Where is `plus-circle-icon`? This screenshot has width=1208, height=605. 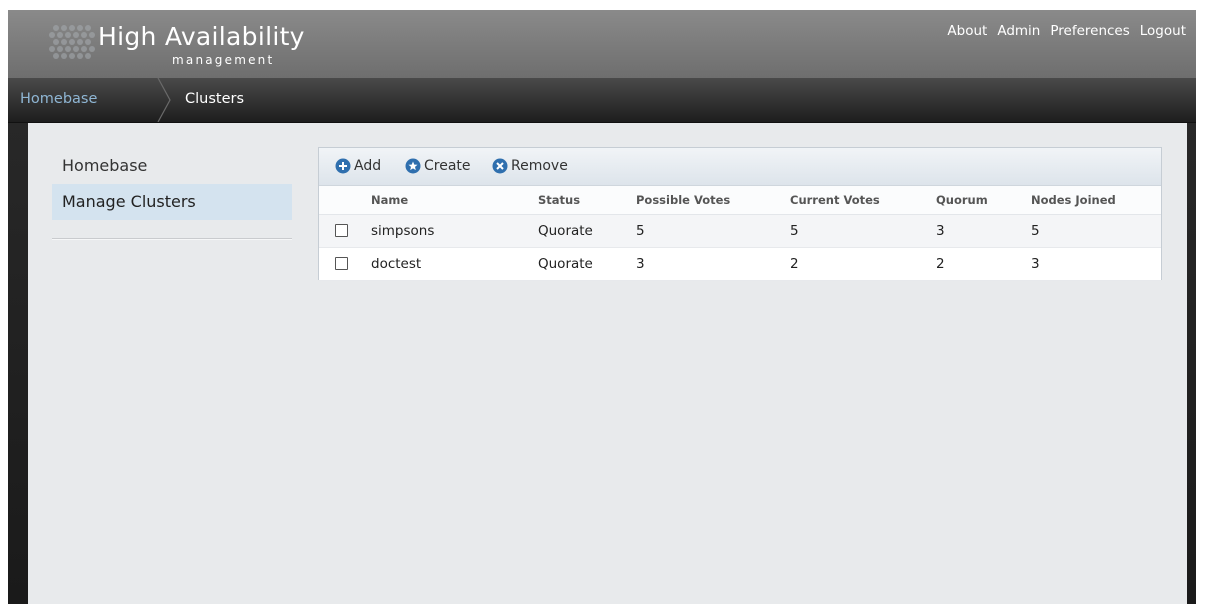 plus-circle-icon is located at coordinates (343, 166).